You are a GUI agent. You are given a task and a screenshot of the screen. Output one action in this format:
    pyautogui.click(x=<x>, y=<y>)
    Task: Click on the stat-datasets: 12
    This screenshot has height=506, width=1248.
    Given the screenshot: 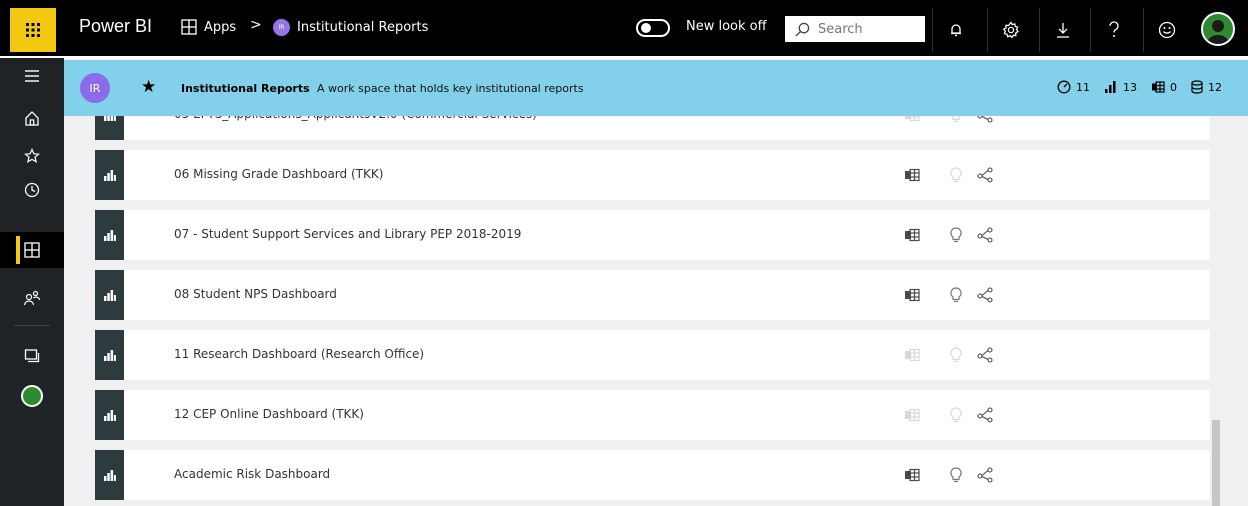 What is the action you would take?
    pyautogui.click(x=1206, y=87)
    